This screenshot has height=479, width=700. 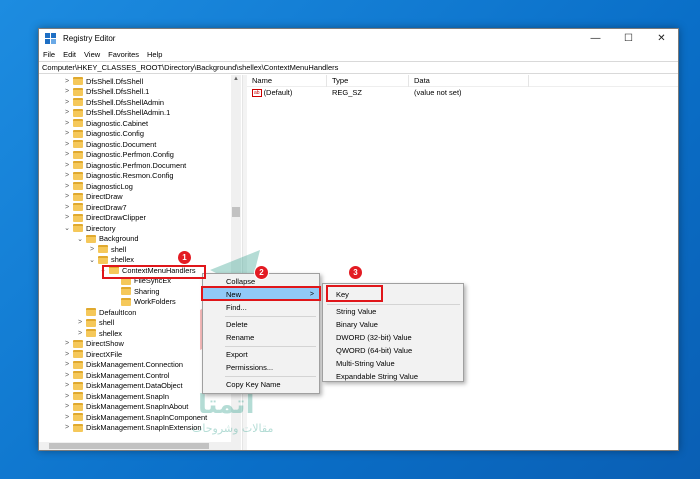 What do you see at coordinates (119, 249) in the screenshot?
I see `tree-node-label: shell` at bounding box center [119, 249].